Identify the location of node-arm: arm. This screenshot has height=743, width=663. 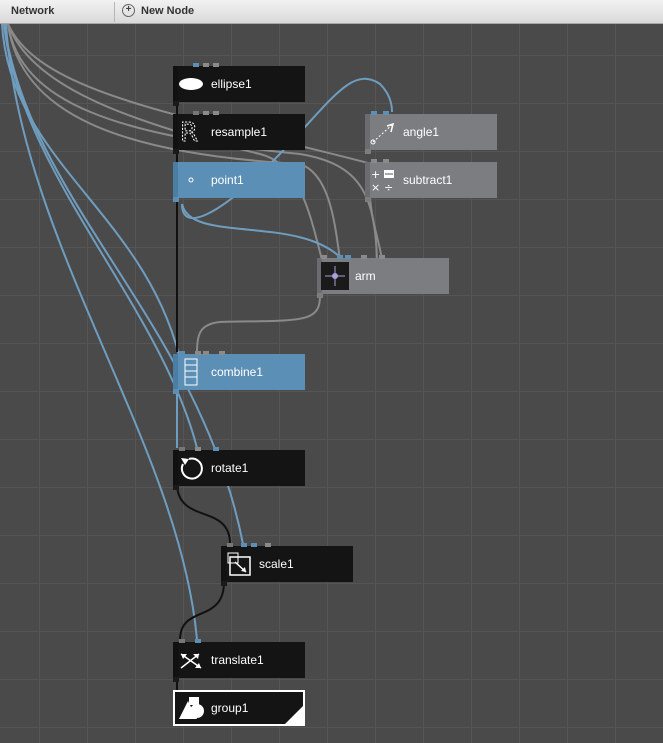
(383, 276).